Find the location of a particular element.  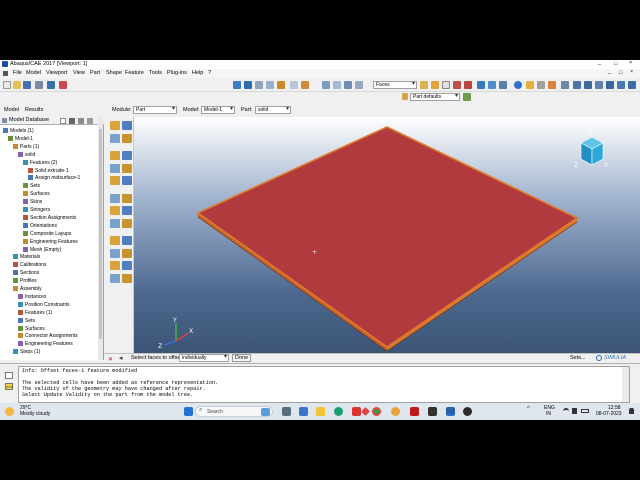

message-tab-icon is located at coordinates (9, 375).